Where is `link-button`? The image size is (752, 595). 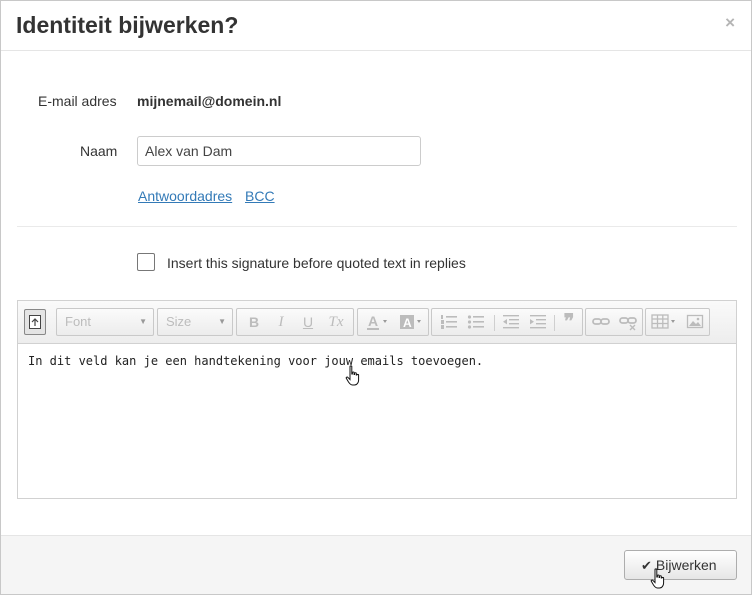
link-button is located at coordinates (601, 322).